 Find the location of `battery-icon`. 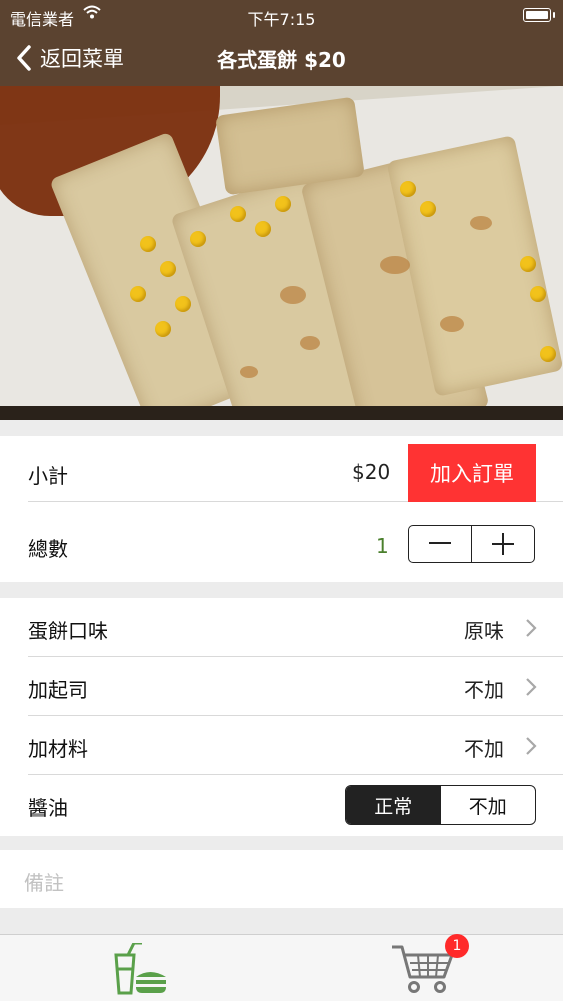

battery-icon is located at coordinates (539, 15).